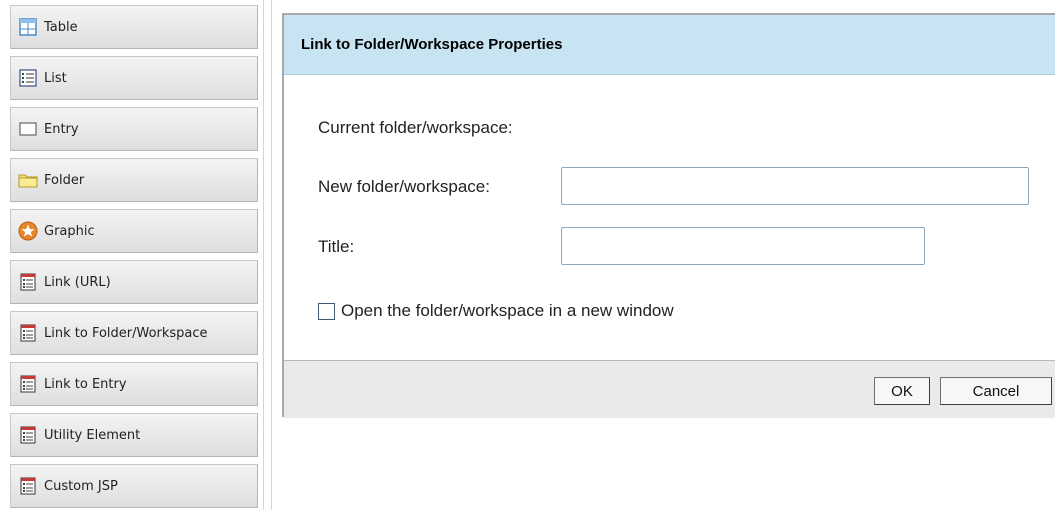 This screenshot has width=1055, height=510. What do you see at coordinates (669, 389) in the screenshot?
I see `dialog-footer: OK Cancel` at bounding box center [669, 389].